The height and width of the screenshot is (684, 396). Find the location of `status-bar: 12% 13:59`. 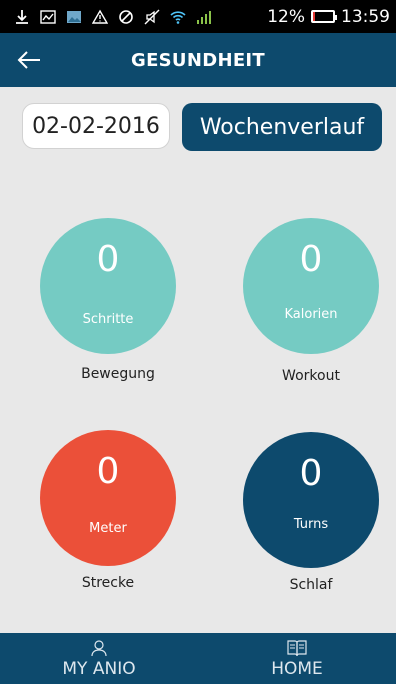

status-bar: 12% 13:59 is located at coordinates (198, 16).